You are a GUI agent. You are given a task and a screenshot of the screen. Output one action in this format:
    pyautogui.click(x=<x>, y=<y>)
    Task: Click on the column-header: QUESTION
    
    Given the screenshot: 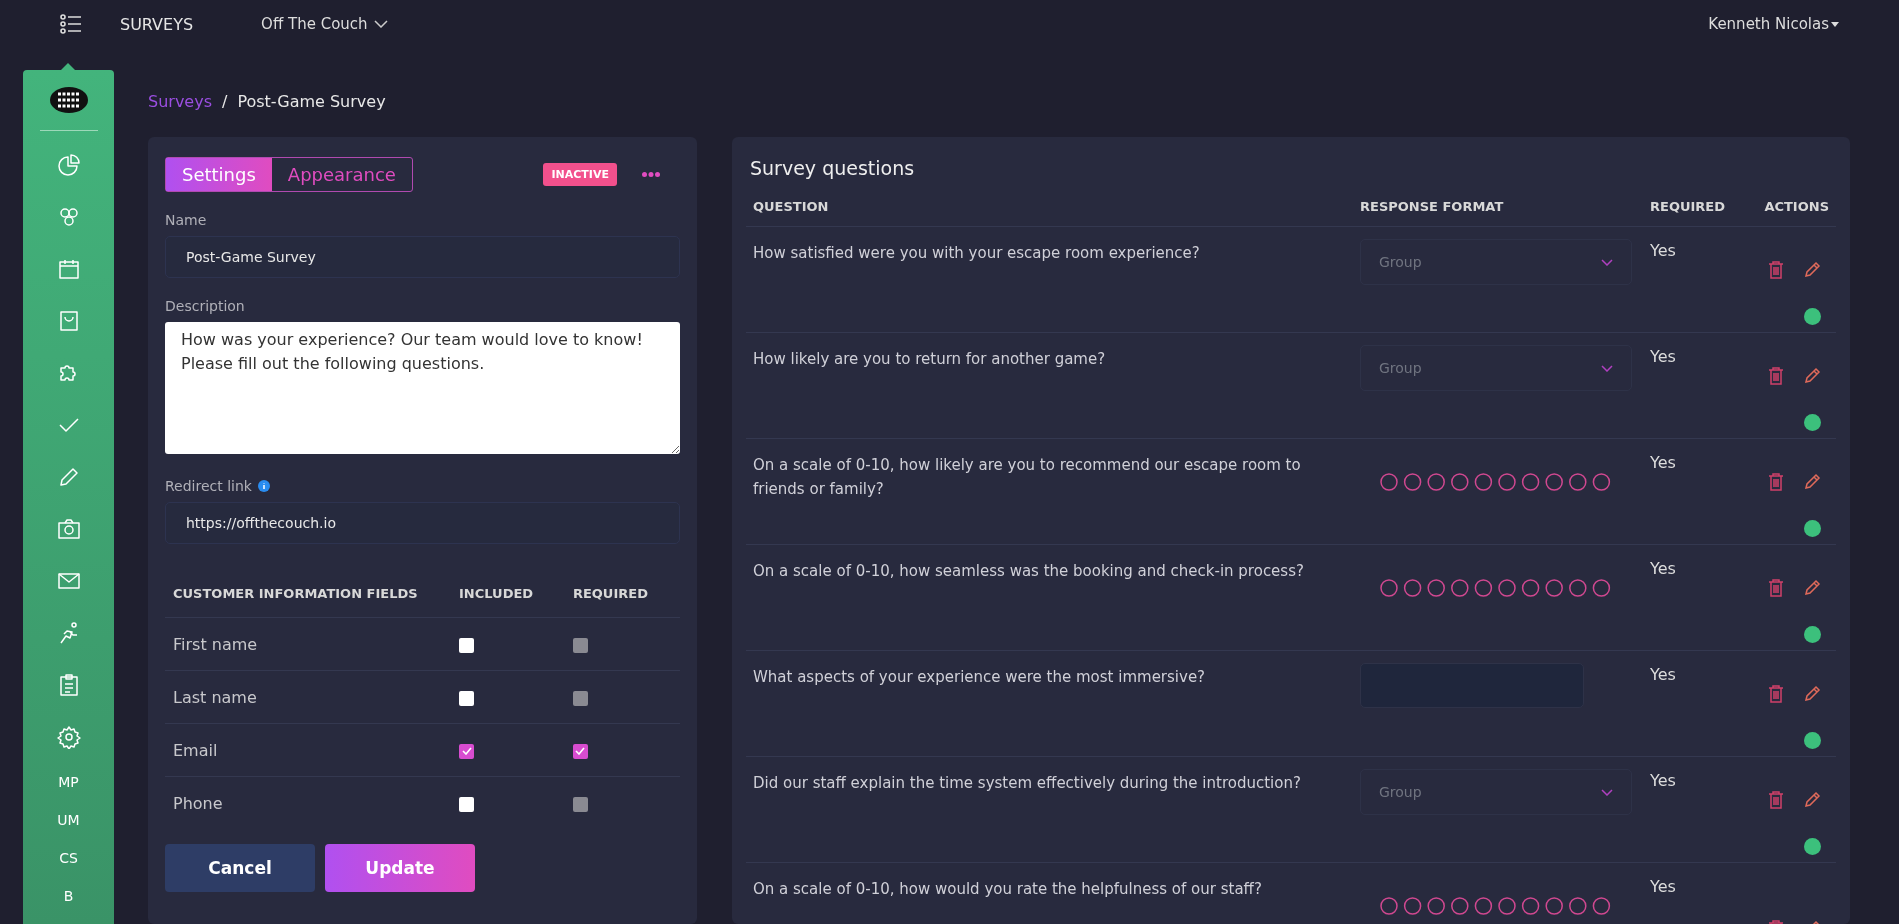 What is the action you would take?
    pyautogui.click(x=791, y=206)
    